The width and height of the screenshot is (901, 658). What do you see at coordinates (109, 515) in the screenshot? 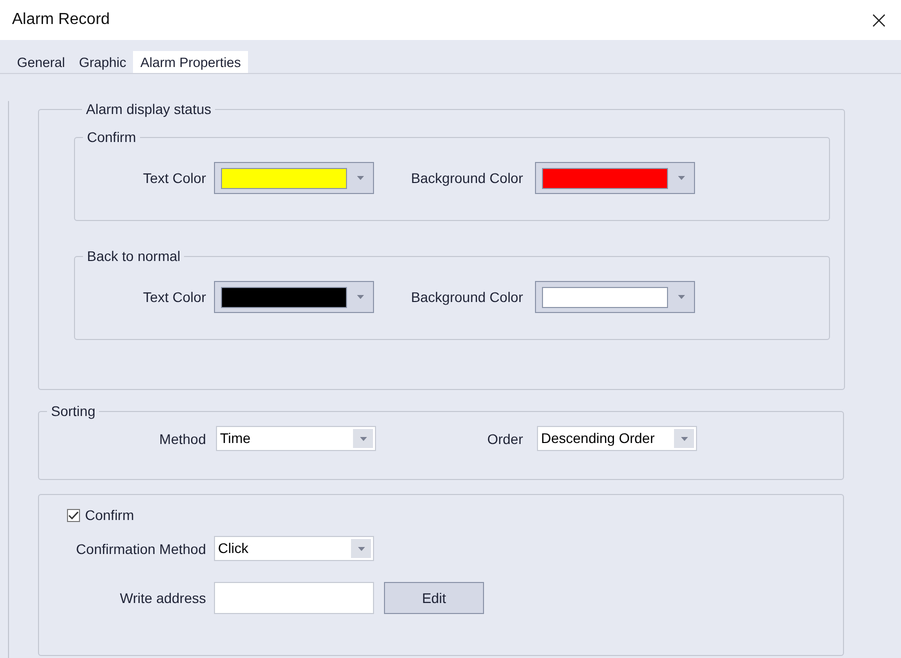
I see `checkbox-label: Confirm` at bounding box center [109, 515].